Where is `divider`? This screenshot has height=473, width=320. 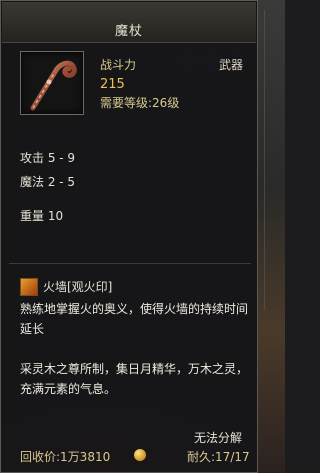
divider is located at coordinates (130, 263).